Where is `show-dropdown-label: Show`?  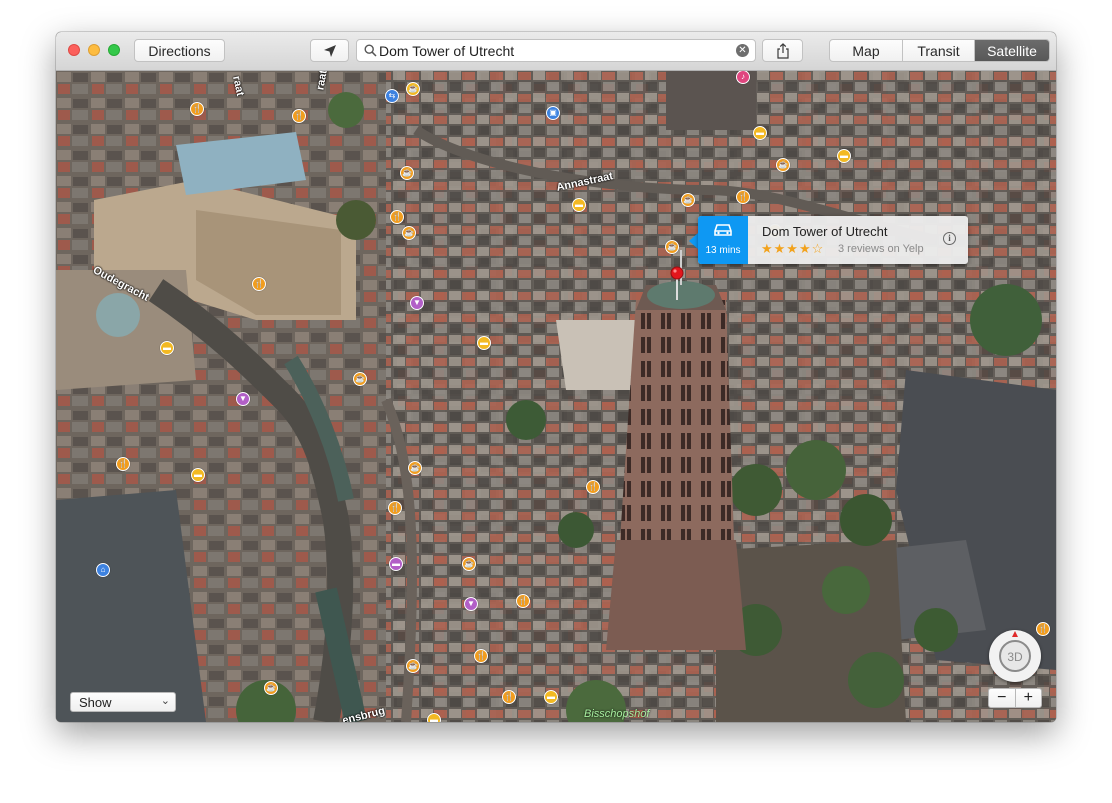 show-dropdown-label: Show is located at coordinates (95, 702).